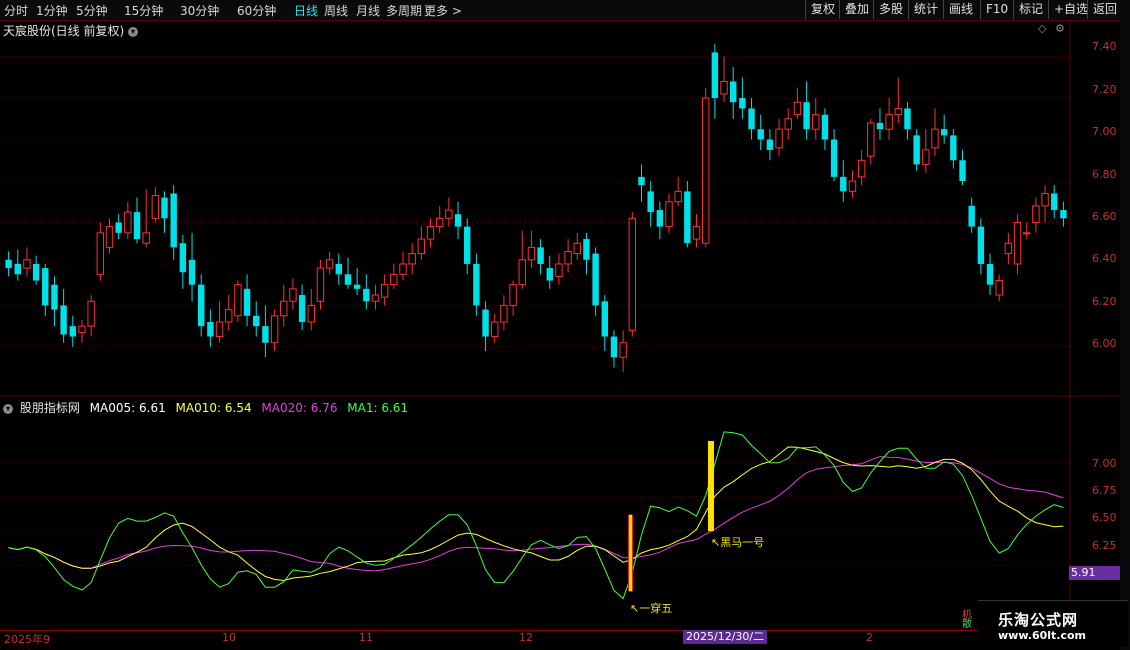  I want to click on ma005-value: MA005: 6.61, so click(127, 408).